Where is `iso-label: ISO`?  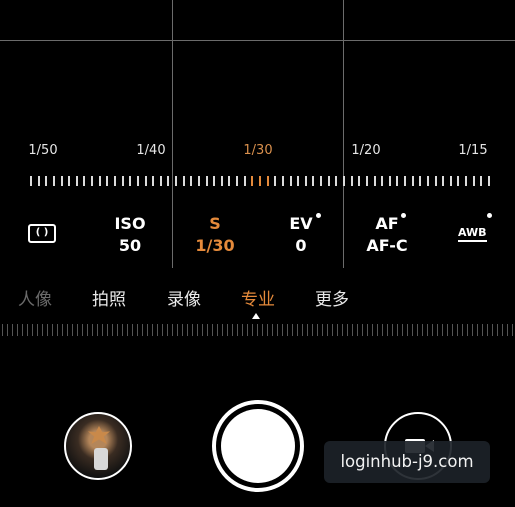
iso-label: ISO is located at coordinates (130, 223).